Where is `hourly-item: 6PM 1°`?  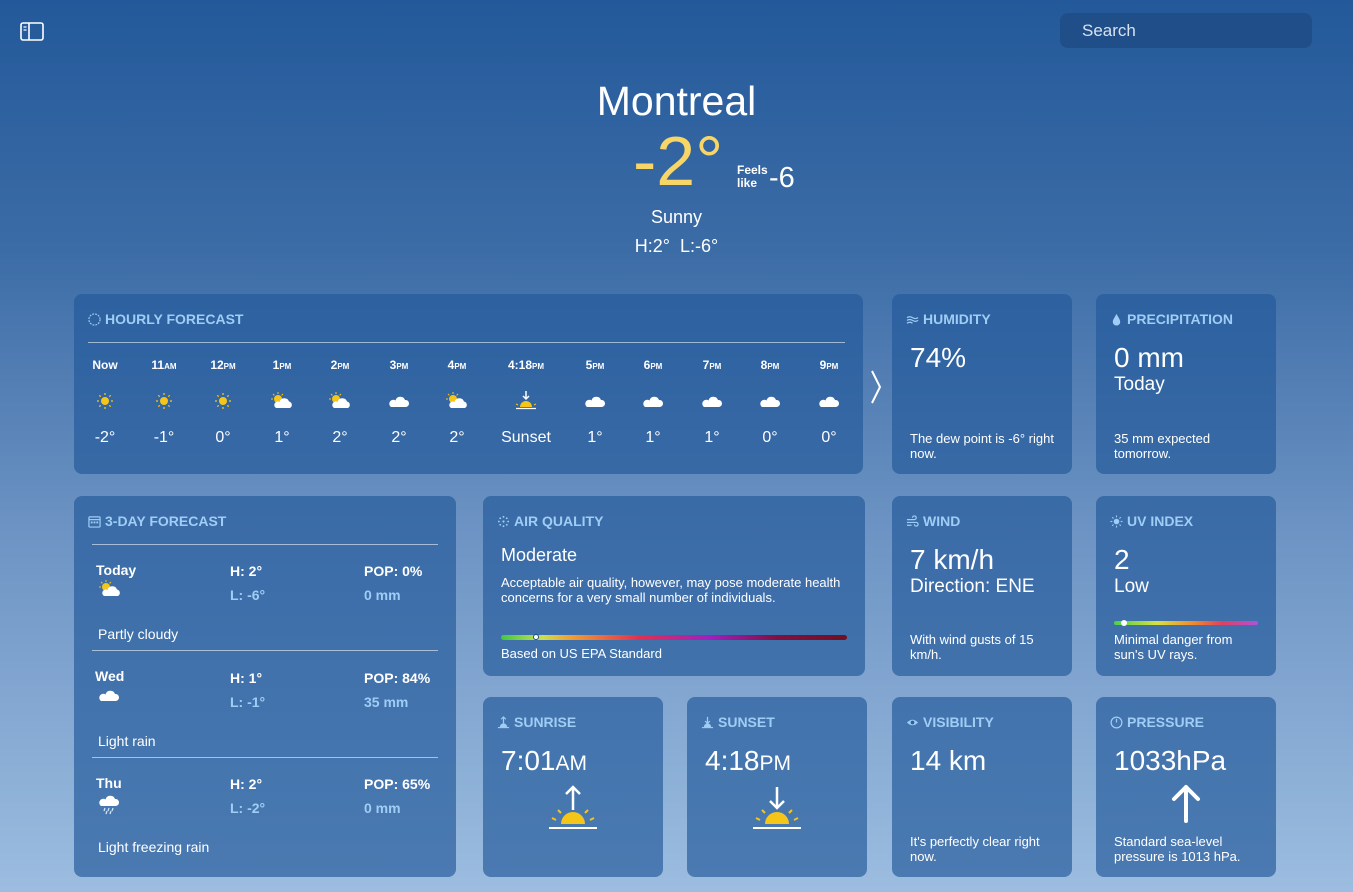
hourly-item: 6PM 1° is located at coordinates (653, 402).